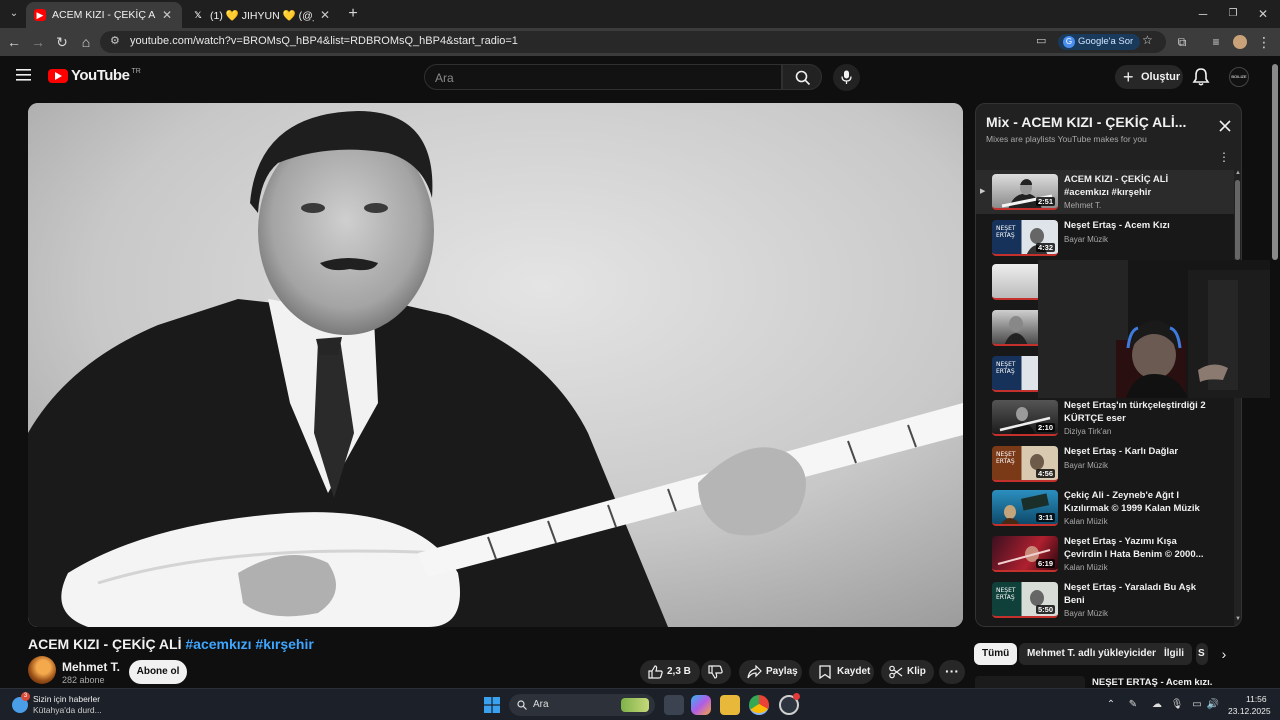  What do you see at coordinates (1275, 372) in the screenshot?
I see `page-scrollbar` at bounding box center [1275, 372].